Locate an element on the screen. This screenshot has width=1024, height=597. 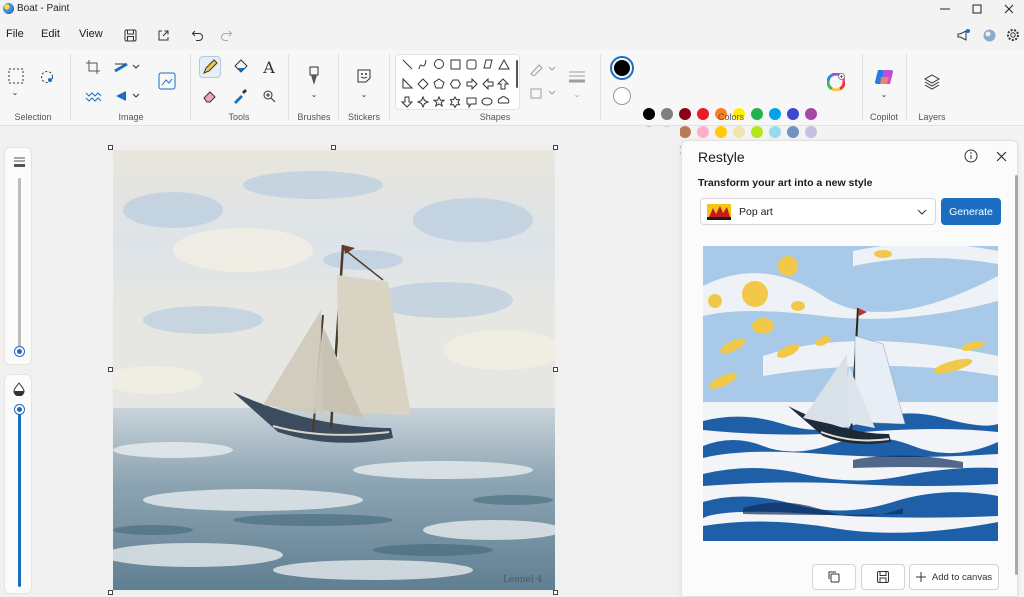
brush-size-icon is located at coordinates (19, 162).